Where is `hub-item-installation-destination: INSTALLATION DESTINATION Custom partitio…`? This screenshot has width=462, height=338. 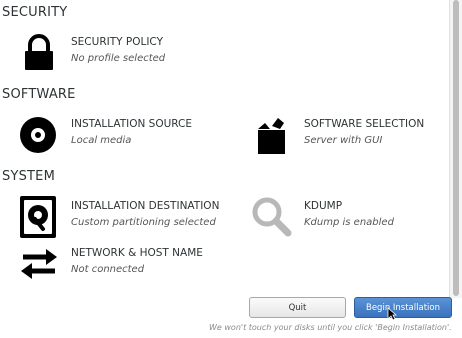
hub-item-installation-destination: INSTALLATION DESTINATION Custom partitio… is located at coordinates (129, 217).